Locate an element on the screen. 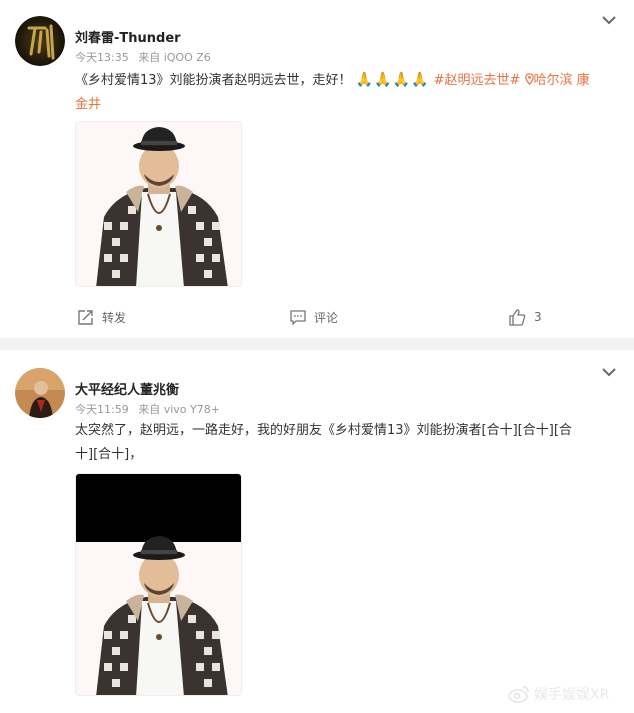 This screenshot has height=713, width=634. author-name: 大平经纪人董兆衡 is located at coordinates (127, 388).